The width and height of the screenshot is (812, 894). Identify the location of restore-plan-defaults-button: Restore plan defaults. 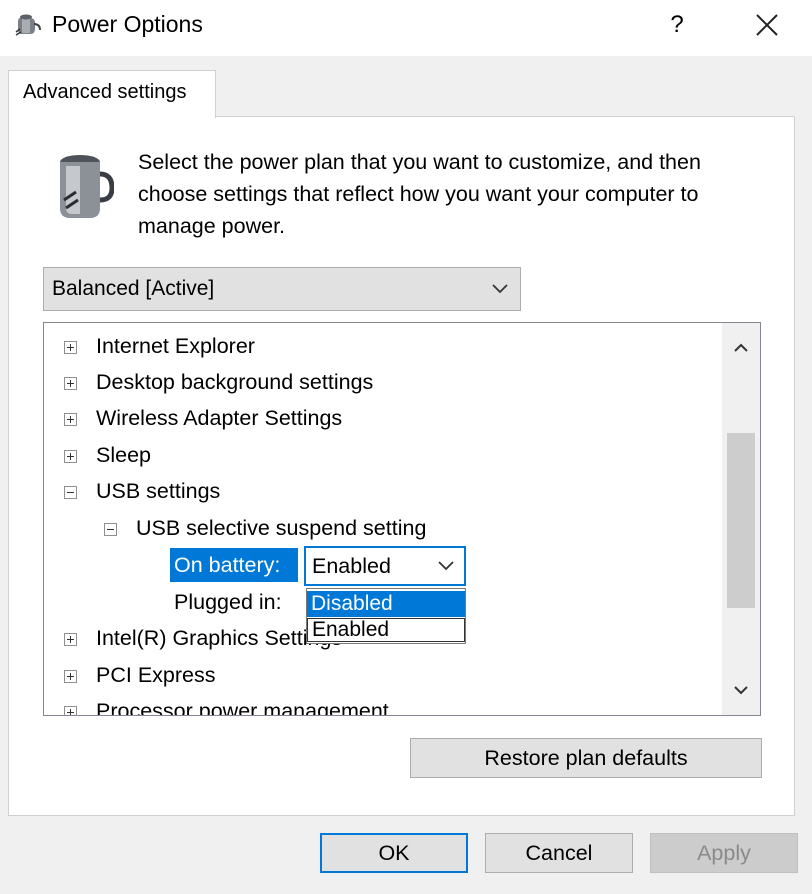
(586, 758).